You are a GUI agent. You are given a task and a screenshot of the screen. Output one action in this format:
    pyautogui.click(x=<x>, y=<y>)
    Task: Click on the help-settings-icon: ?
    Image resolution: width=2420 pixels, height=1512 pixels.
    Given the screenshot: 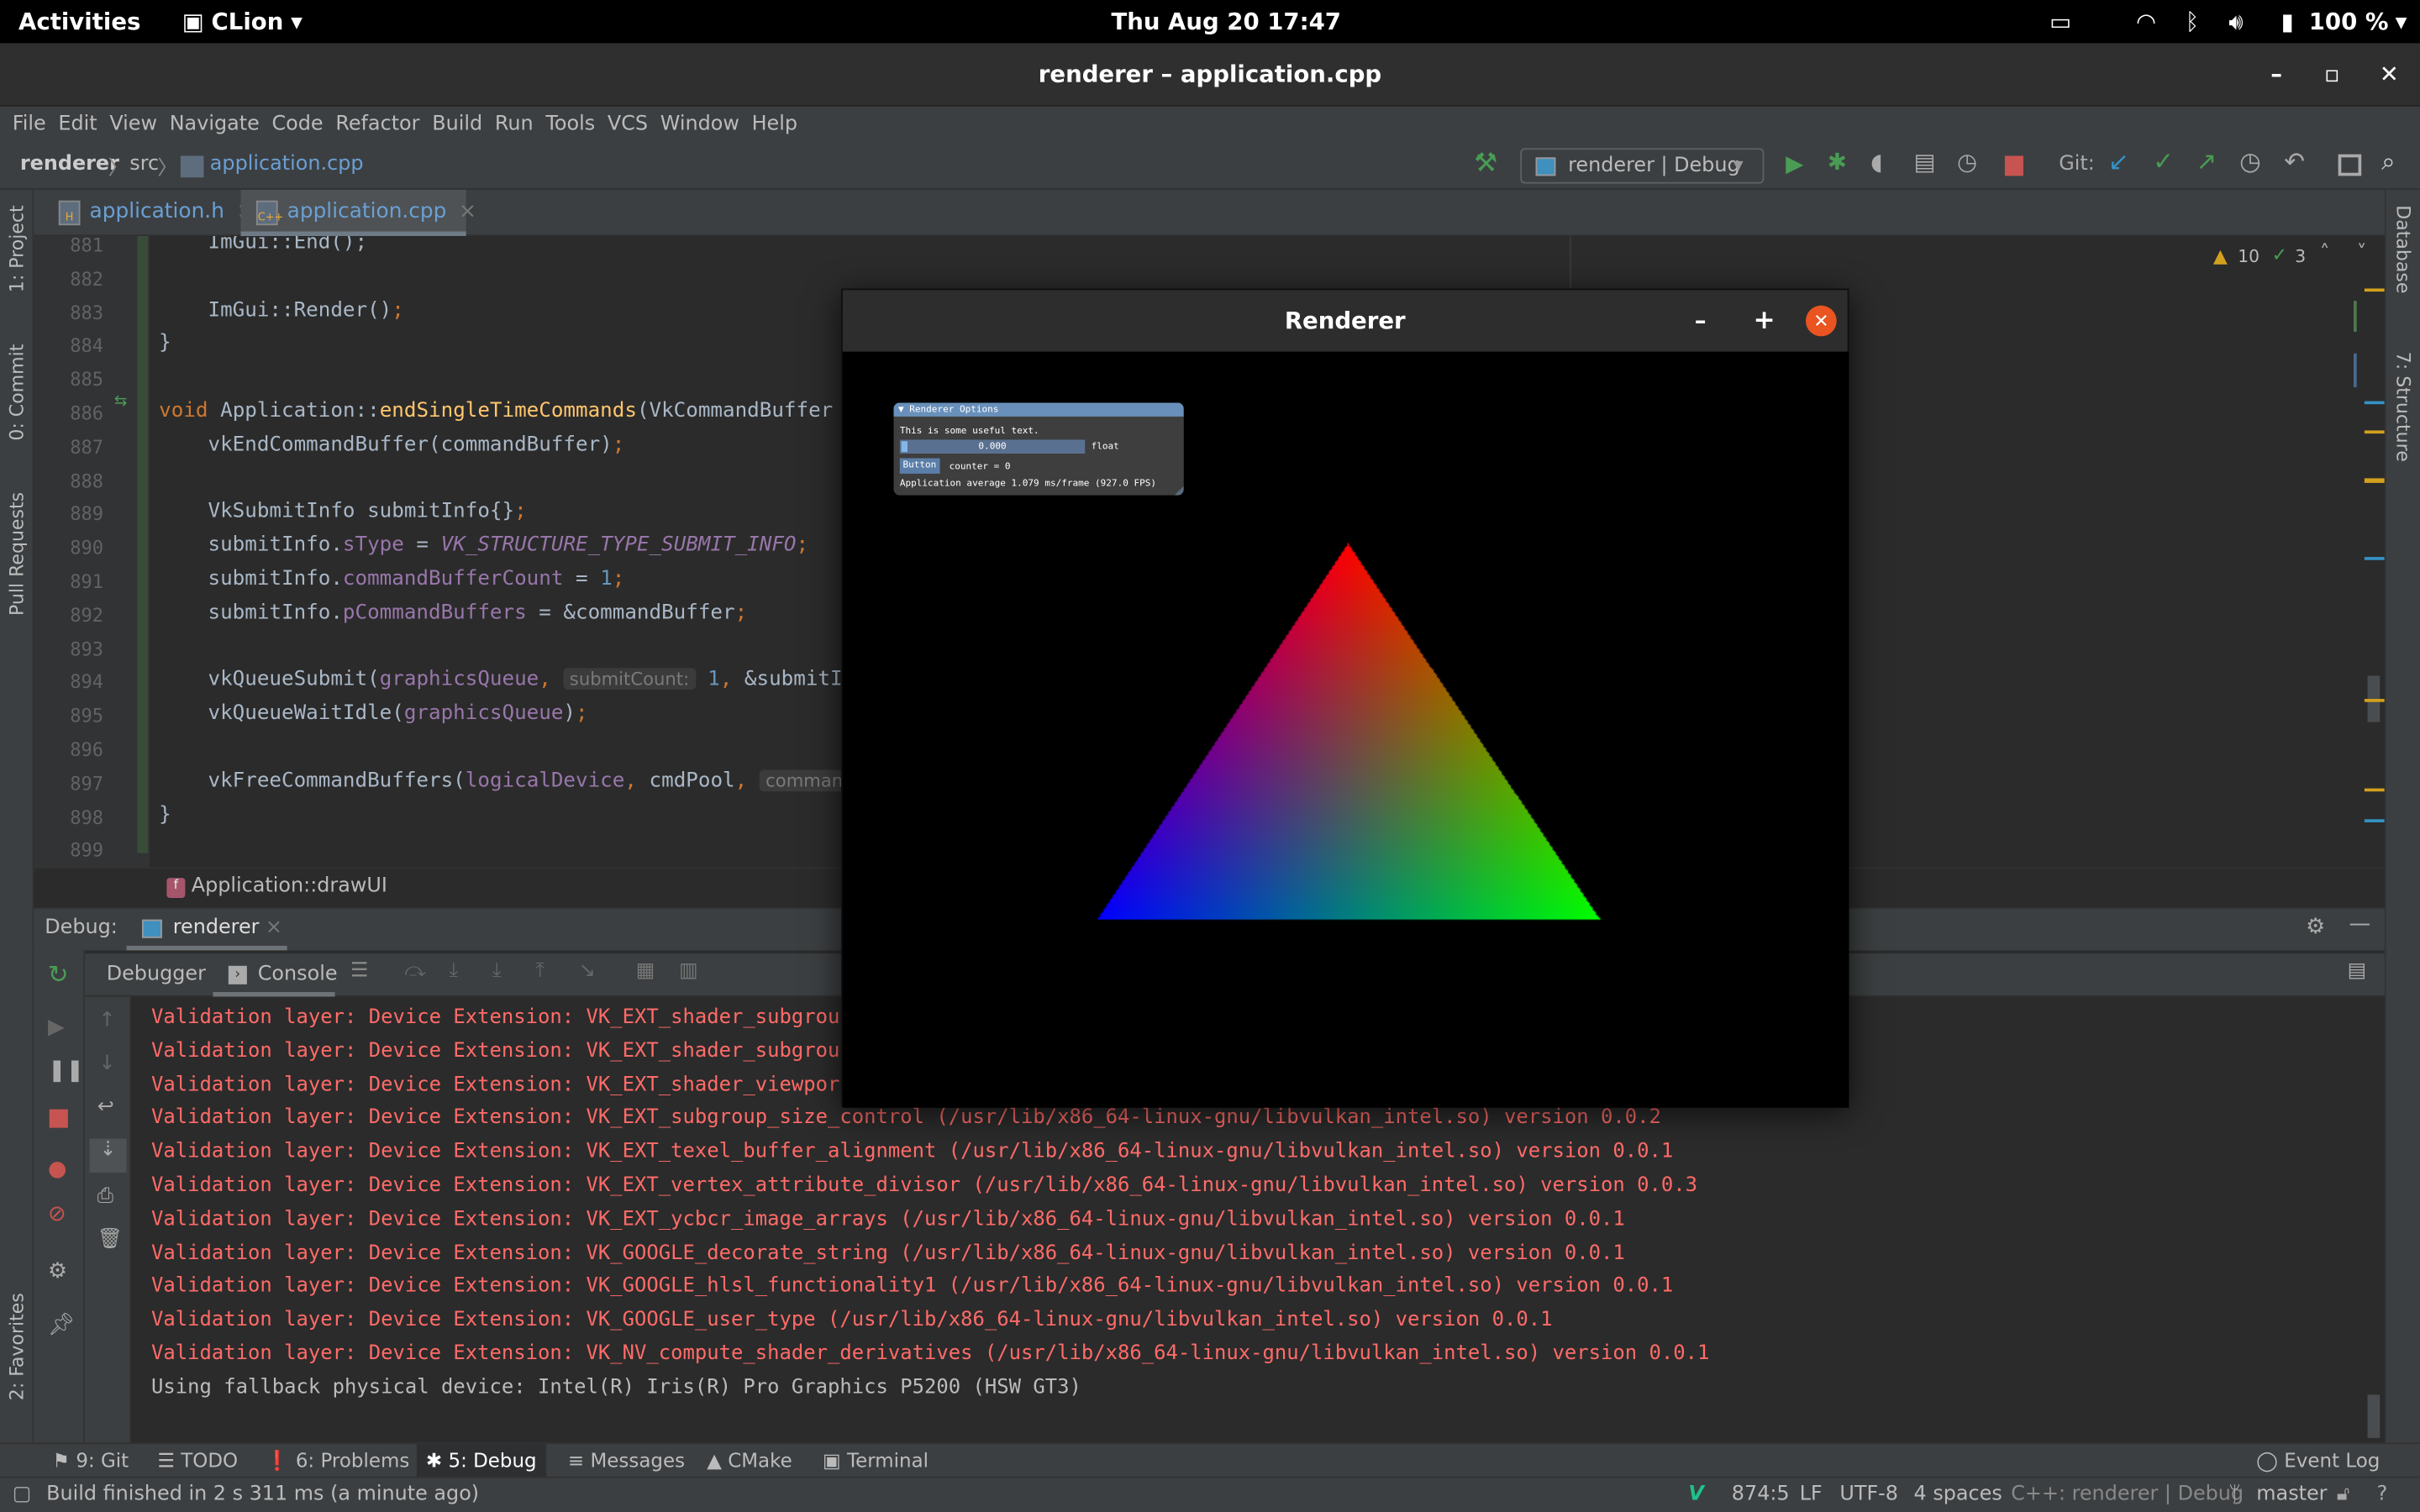 What is the action you would take?
    pyautogui.click(x=2383, y=1494)
    